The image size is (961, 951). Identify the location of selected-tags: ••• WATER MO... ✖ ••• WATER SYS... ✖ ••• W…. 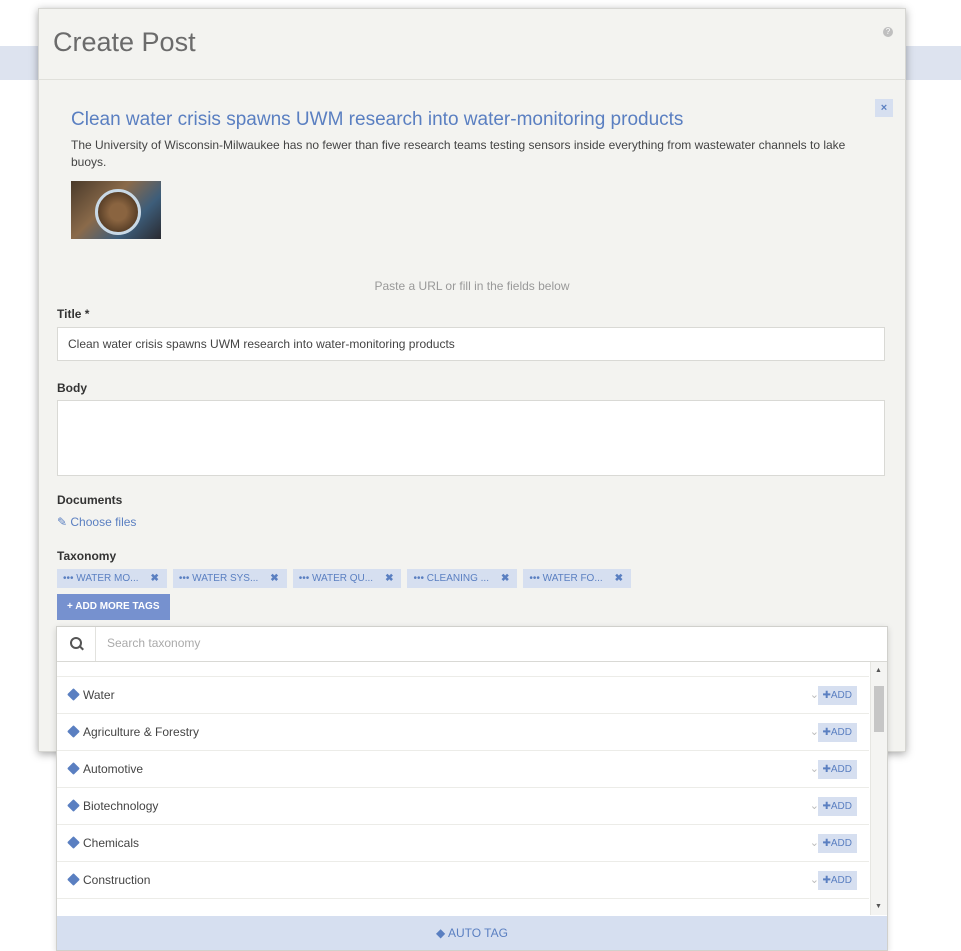
(347, 578).